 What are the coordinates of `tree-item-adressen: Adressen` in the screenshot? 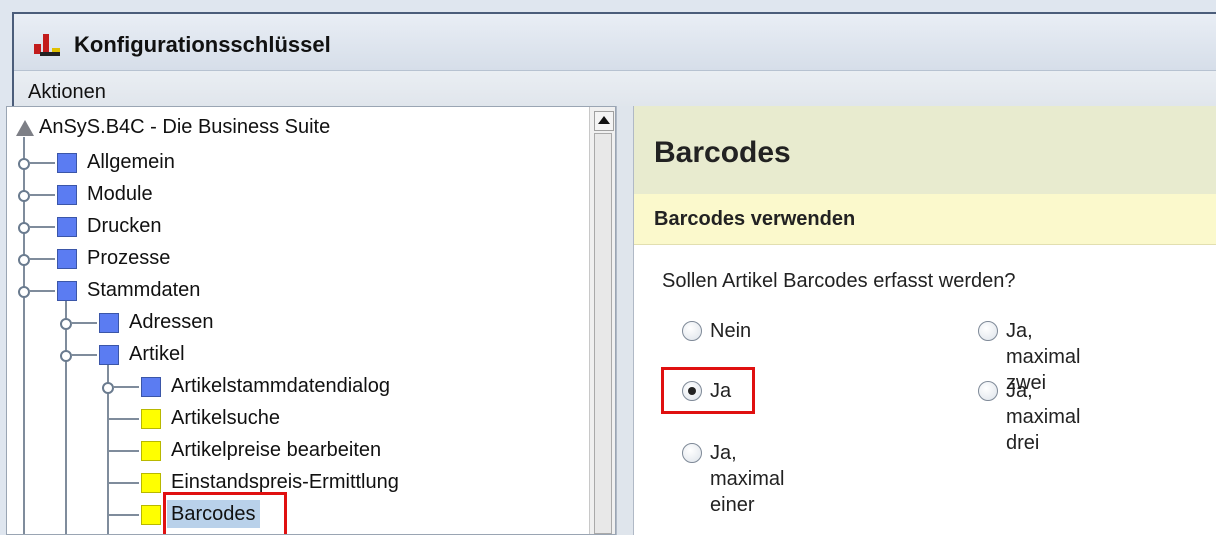 It's located at (171, 322).